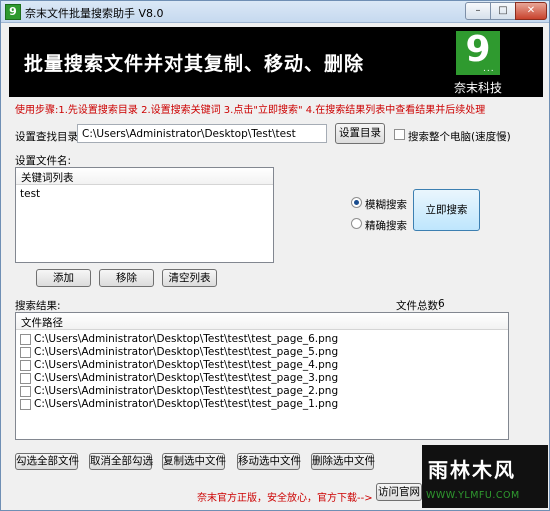 The width and height of the screenshot is (550, 511). Describe the element at coordinates (126, 278) in the screenshot. I see `remove-keyword-button: 移除` at that location.